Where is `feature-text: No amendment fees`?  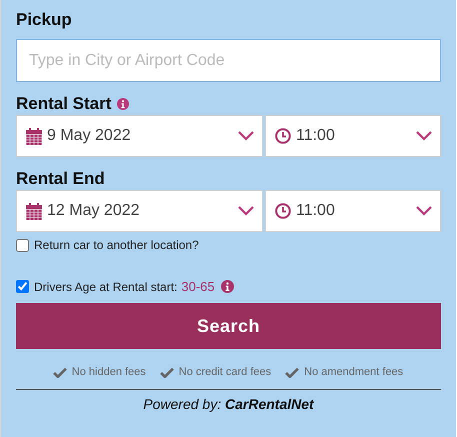
feature-text: No amendment fees is located at coordinates (354, 372).